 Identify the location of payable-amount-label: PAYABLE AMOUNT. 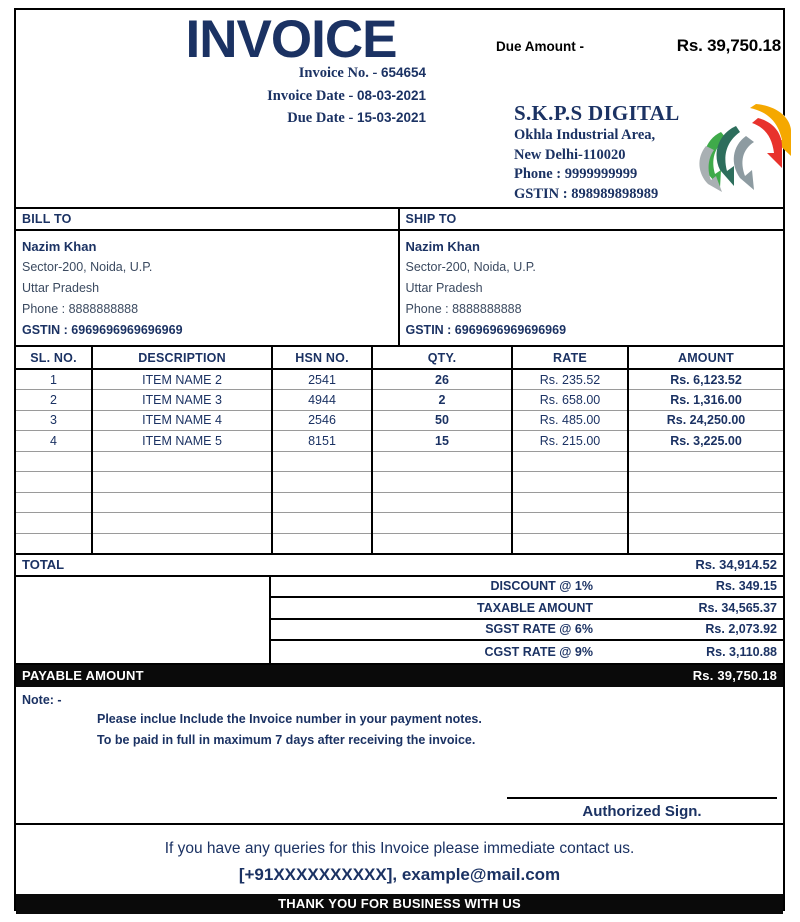
(83, 675).